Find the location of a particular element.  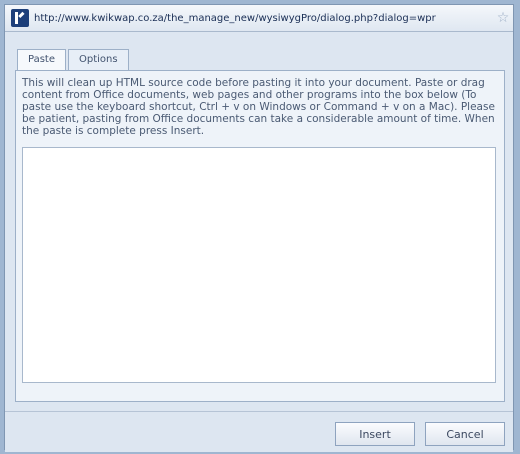

tab-bar: Paste Options is located at coordinates (74, 61).